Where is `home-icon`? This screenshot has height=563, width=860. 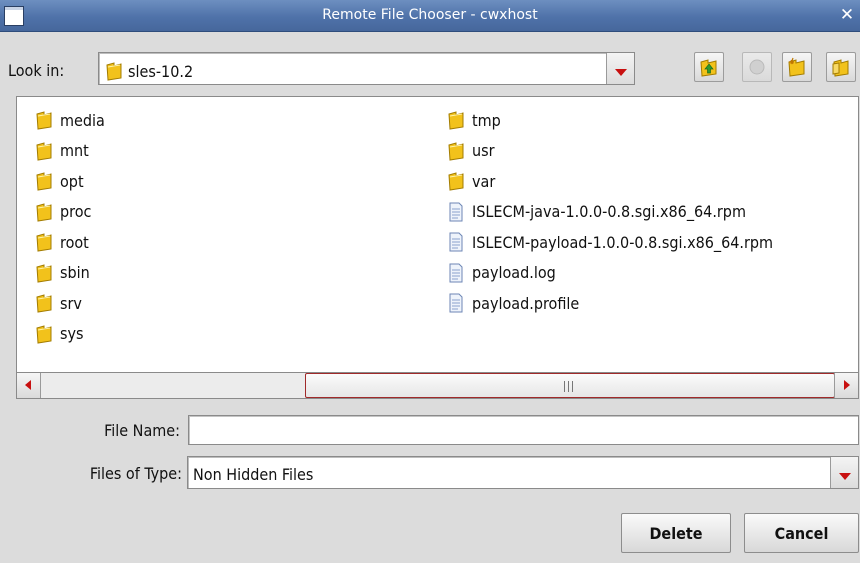 home-icon is located at coordinates (757, 67).